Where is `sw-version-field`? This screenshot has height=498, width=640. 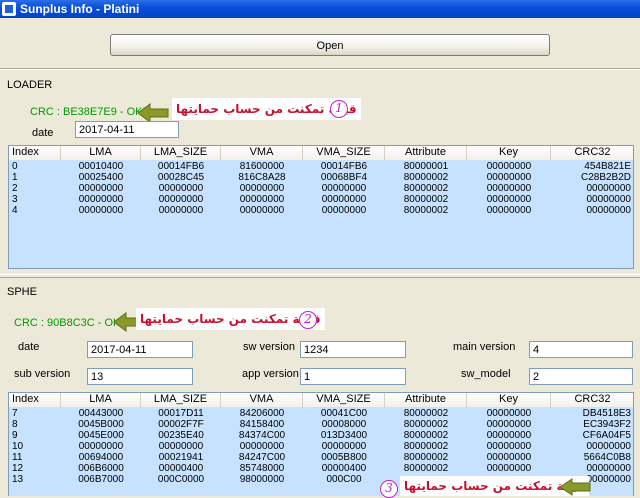
sw-version-field is located at coordinates (353, 349).